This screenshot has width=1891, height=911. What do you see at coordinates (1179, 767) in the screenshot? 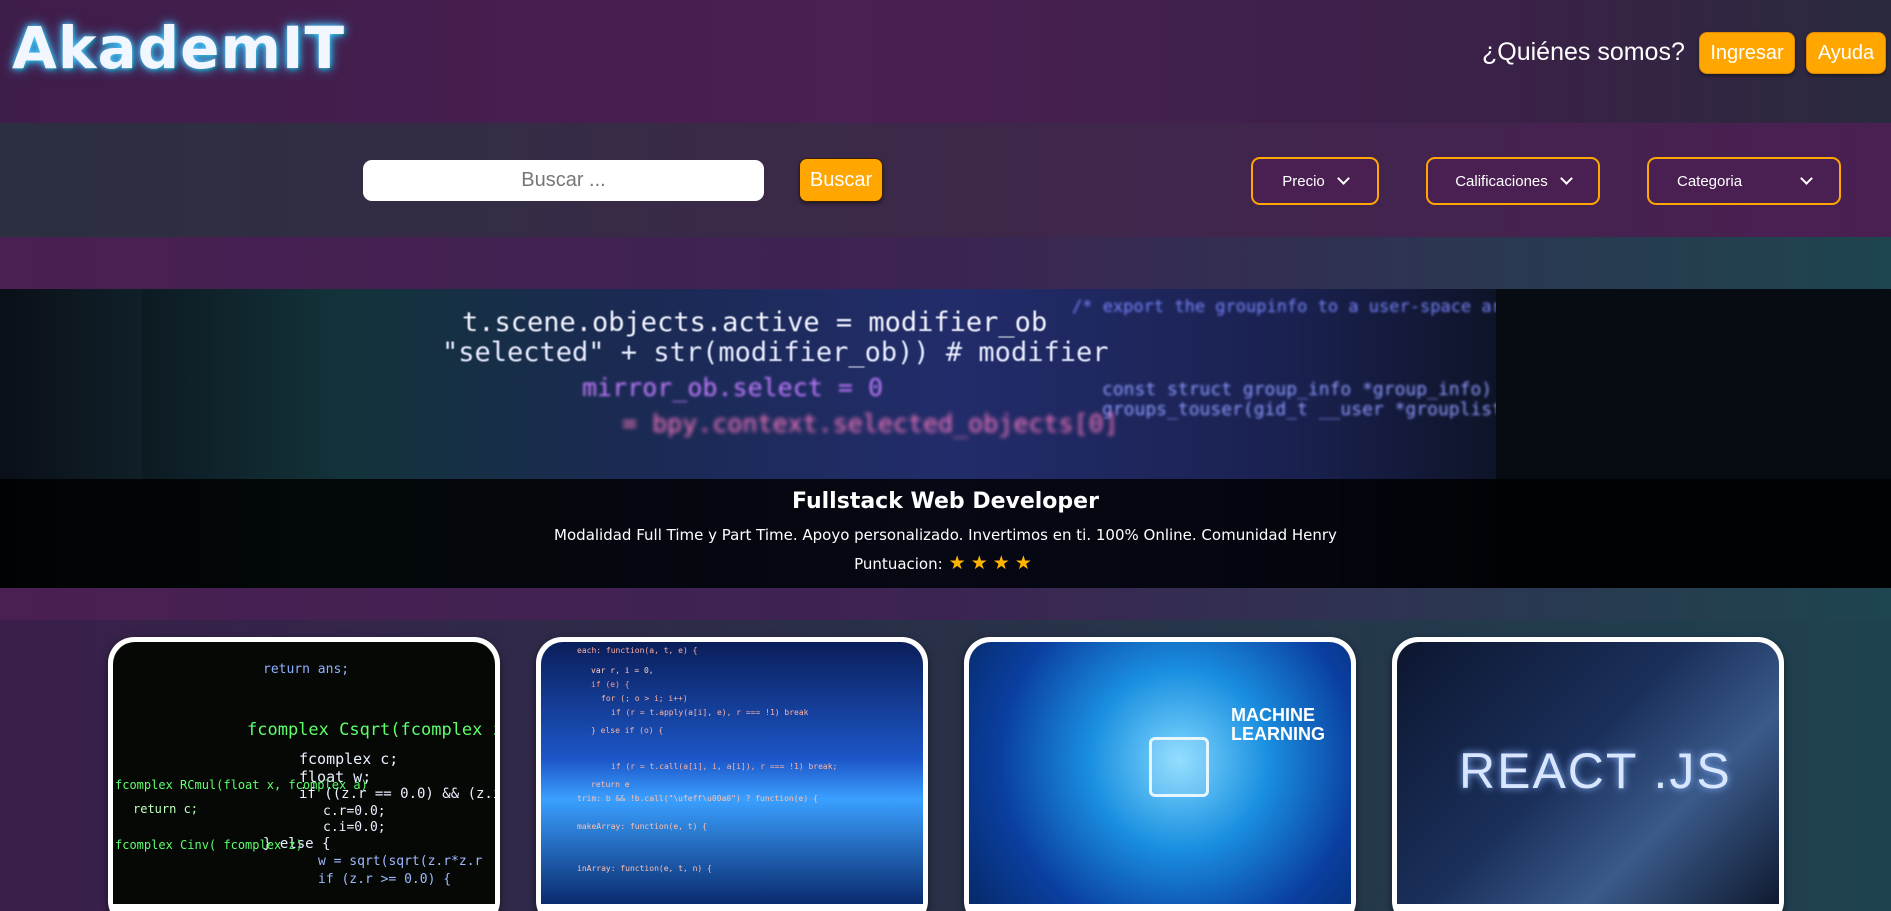
I see `brain-chip-icon` at bounding box center [1179, 767].